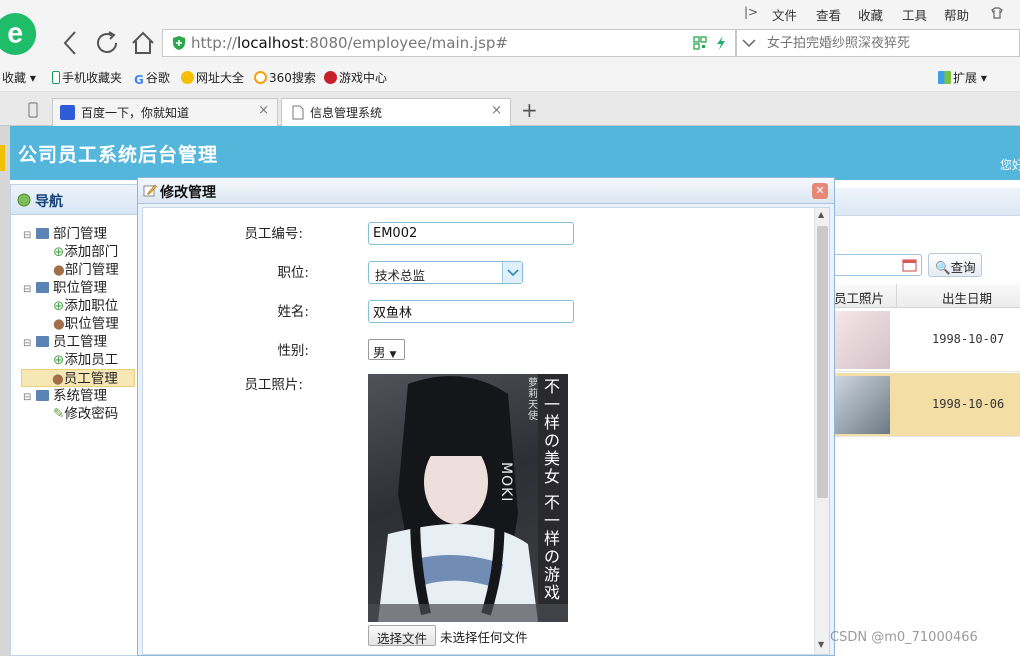 The image size is (1020, 656). What do you see at coordinates (79, 288) in the screenshot?
I see `tree-group-position: ⊟ 职位管理` at bounding box center [79, 288].